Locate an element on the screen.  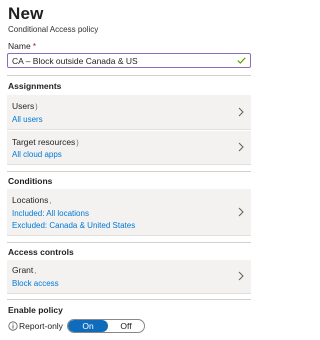
users-info-mark: ) is located at coordinates (36, 107).